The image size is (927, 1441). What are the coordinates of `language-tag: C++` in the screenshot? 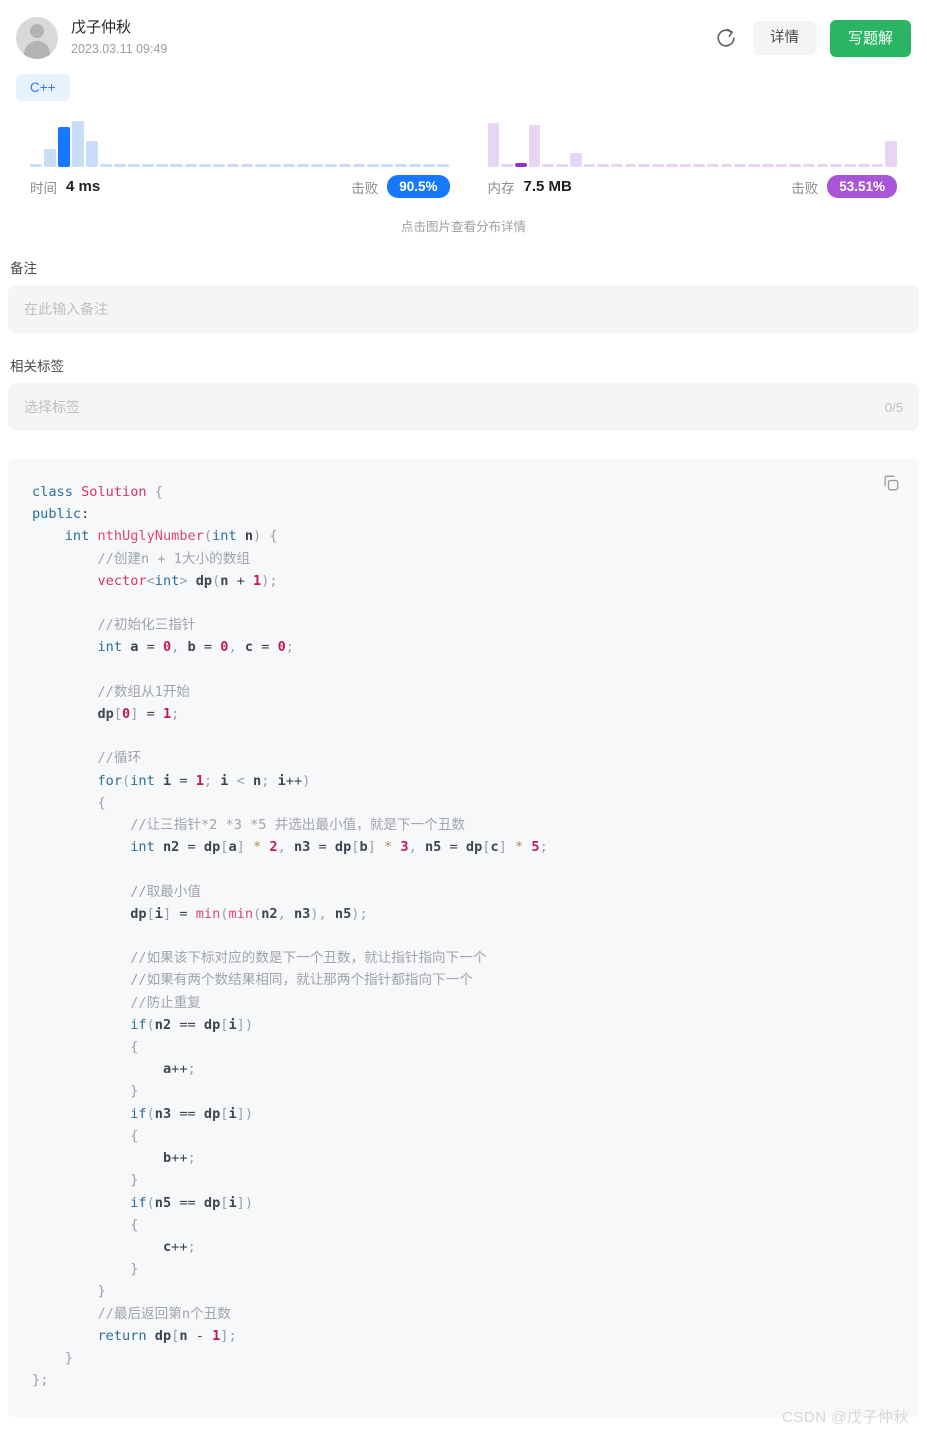 It's located at (43, 87).